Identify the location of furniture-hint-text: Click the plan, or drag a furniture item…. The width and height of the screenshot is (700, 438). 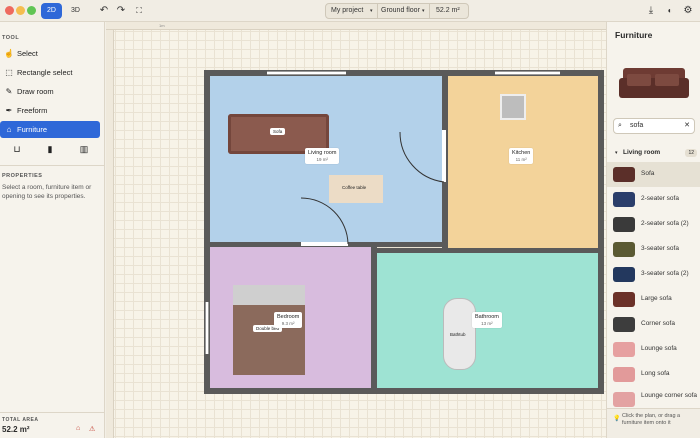
(651, 419).